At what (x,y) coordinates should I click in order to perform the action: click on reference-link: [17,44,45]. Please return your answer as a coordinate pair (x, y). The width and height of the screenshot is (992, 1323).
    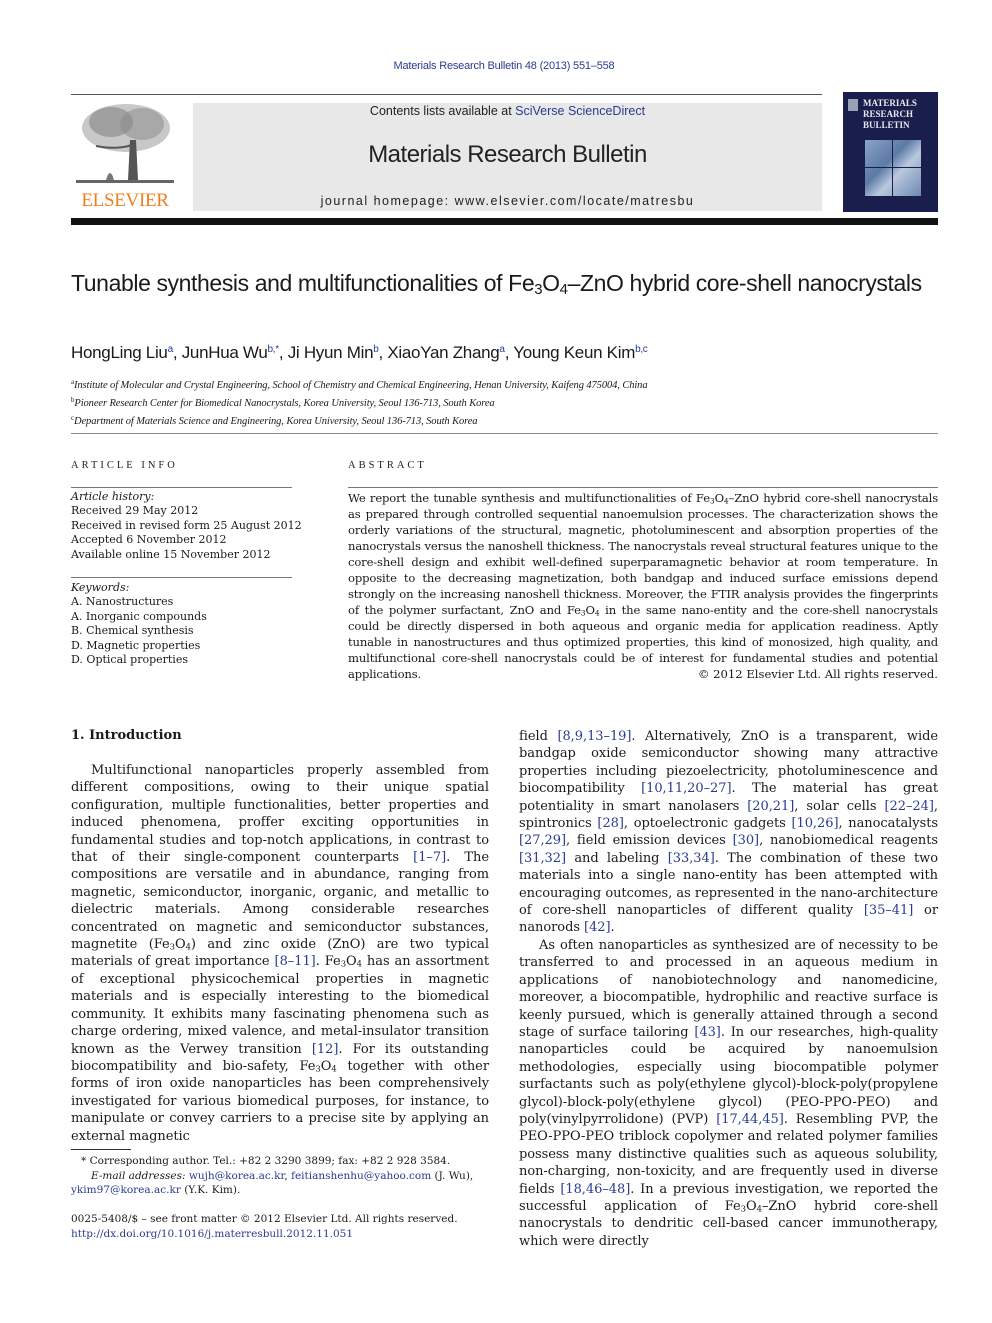
    Looking at the image, I should click on (750, 1119).